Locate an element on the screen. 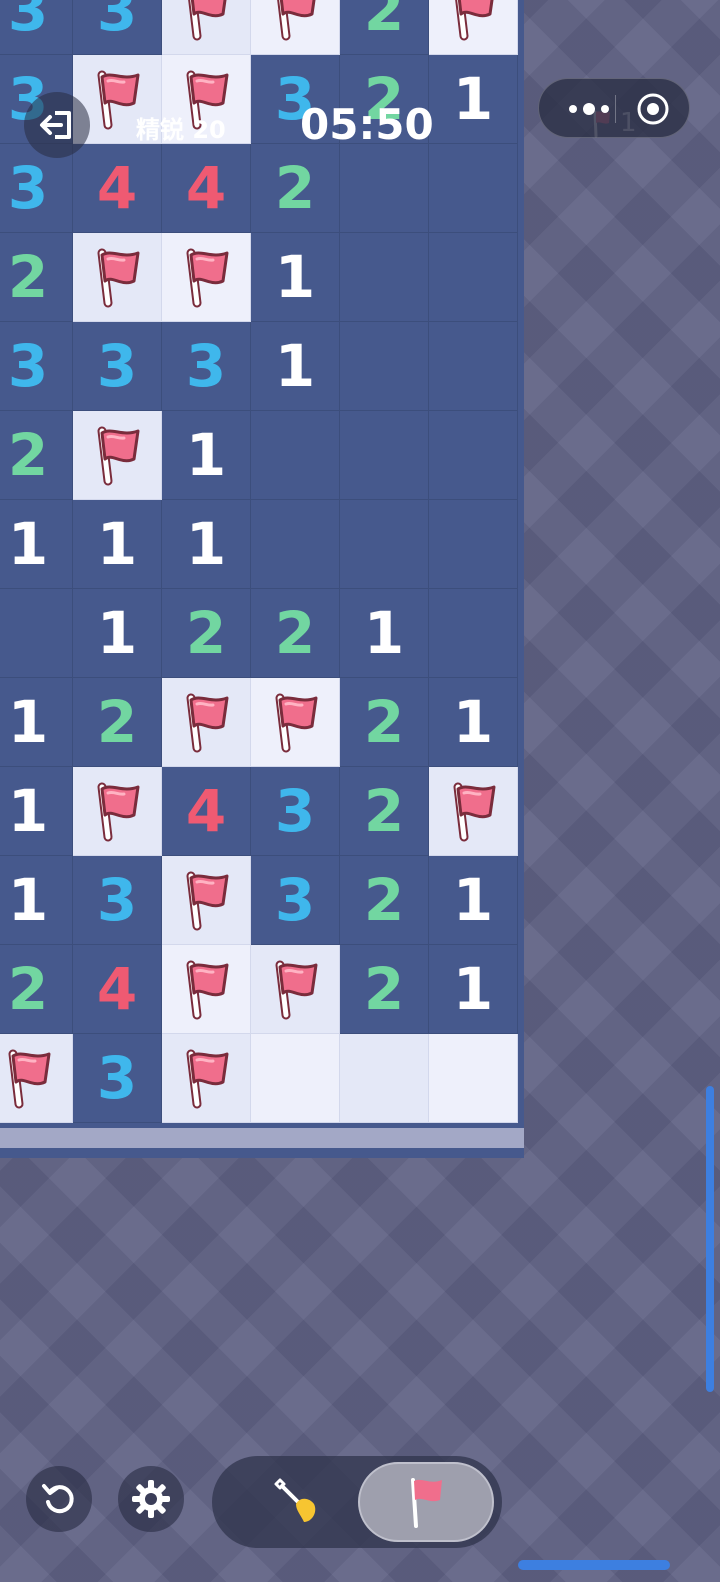 This screenshot has height=1582, width=720. exit-door-icon is located at coordinates (55, 125).